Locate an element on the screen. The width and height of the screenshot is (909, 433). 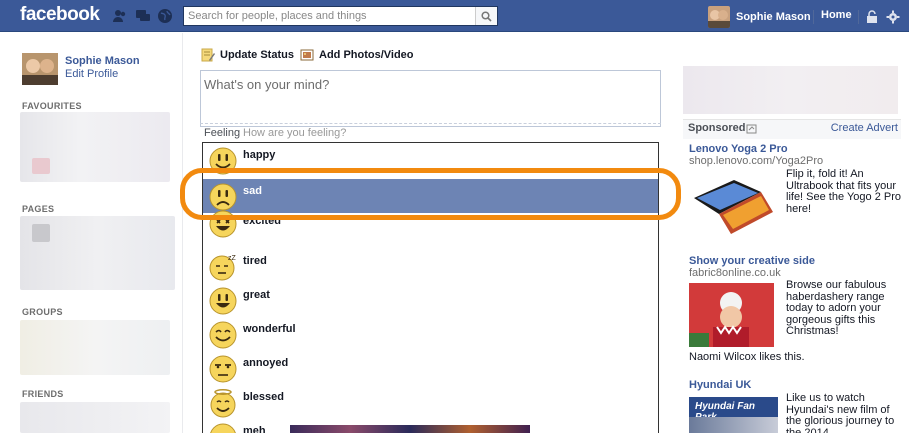
feeling-option-label: wonderful is located at coordinates (269, 329).